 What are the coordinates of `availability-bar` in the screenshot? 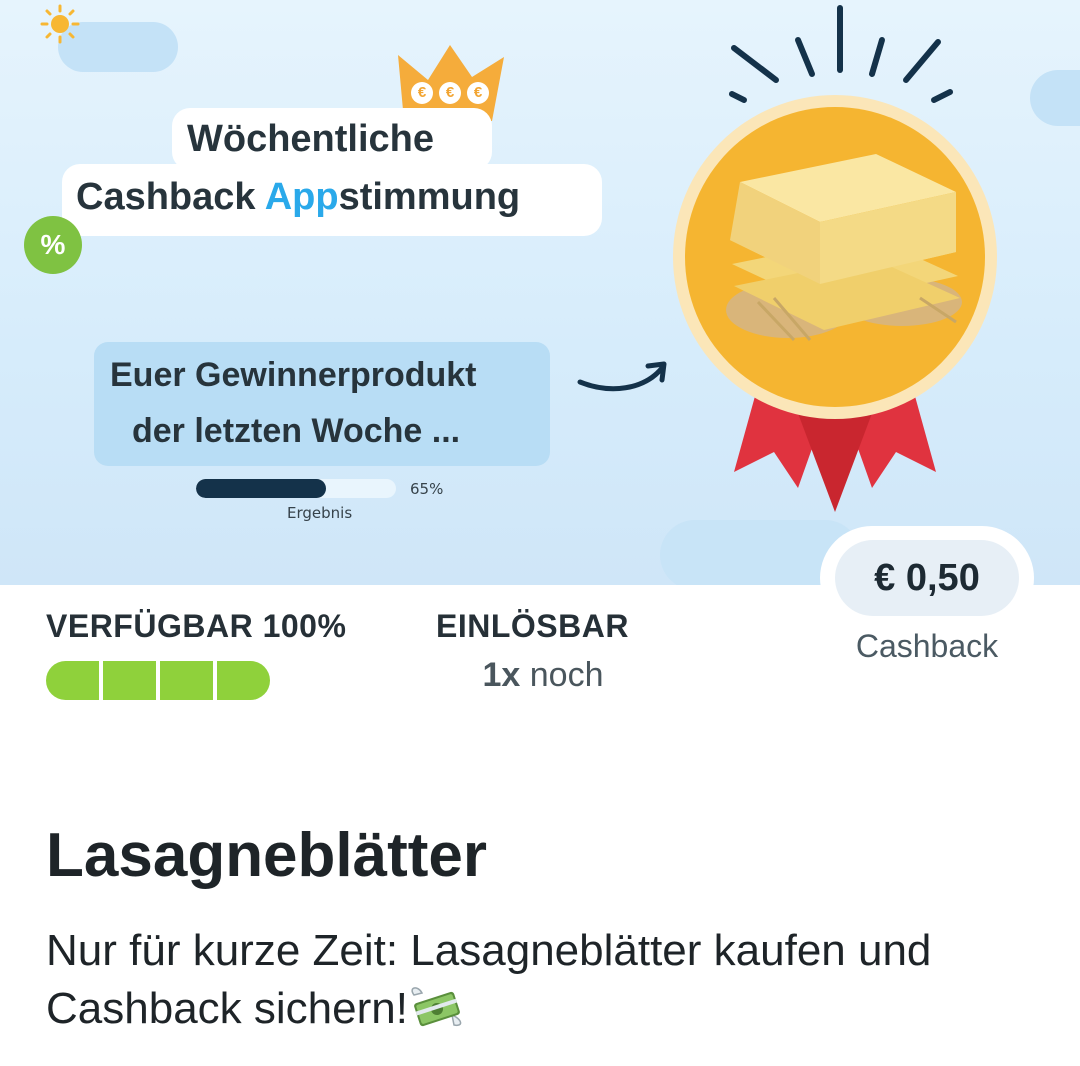 It's located at (158, 680).